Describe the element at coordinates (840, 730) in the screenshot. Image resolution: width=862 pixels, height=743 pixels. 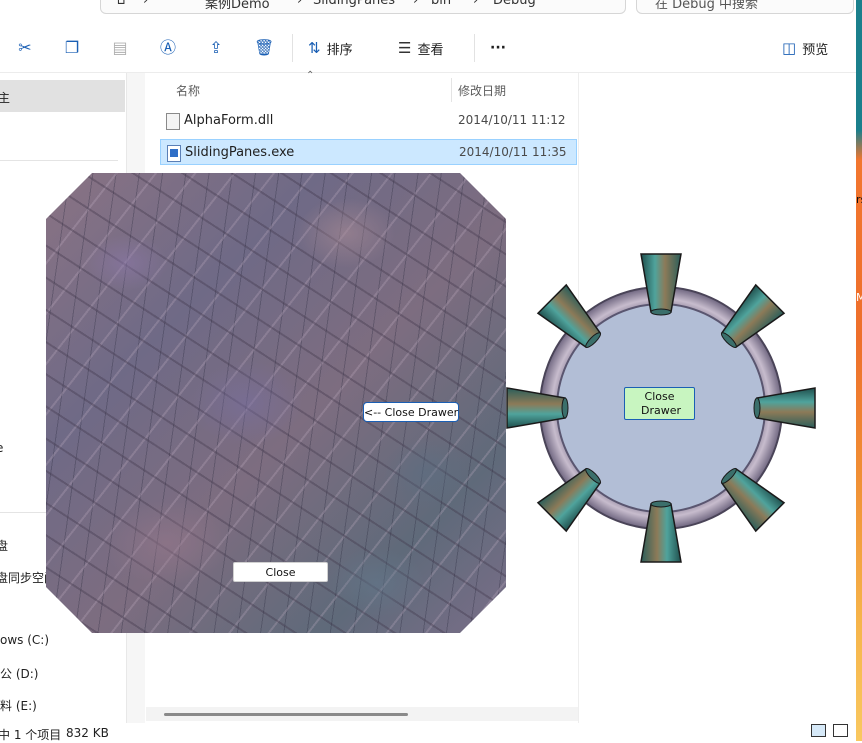
I see `tiles-view-icon` at that location.